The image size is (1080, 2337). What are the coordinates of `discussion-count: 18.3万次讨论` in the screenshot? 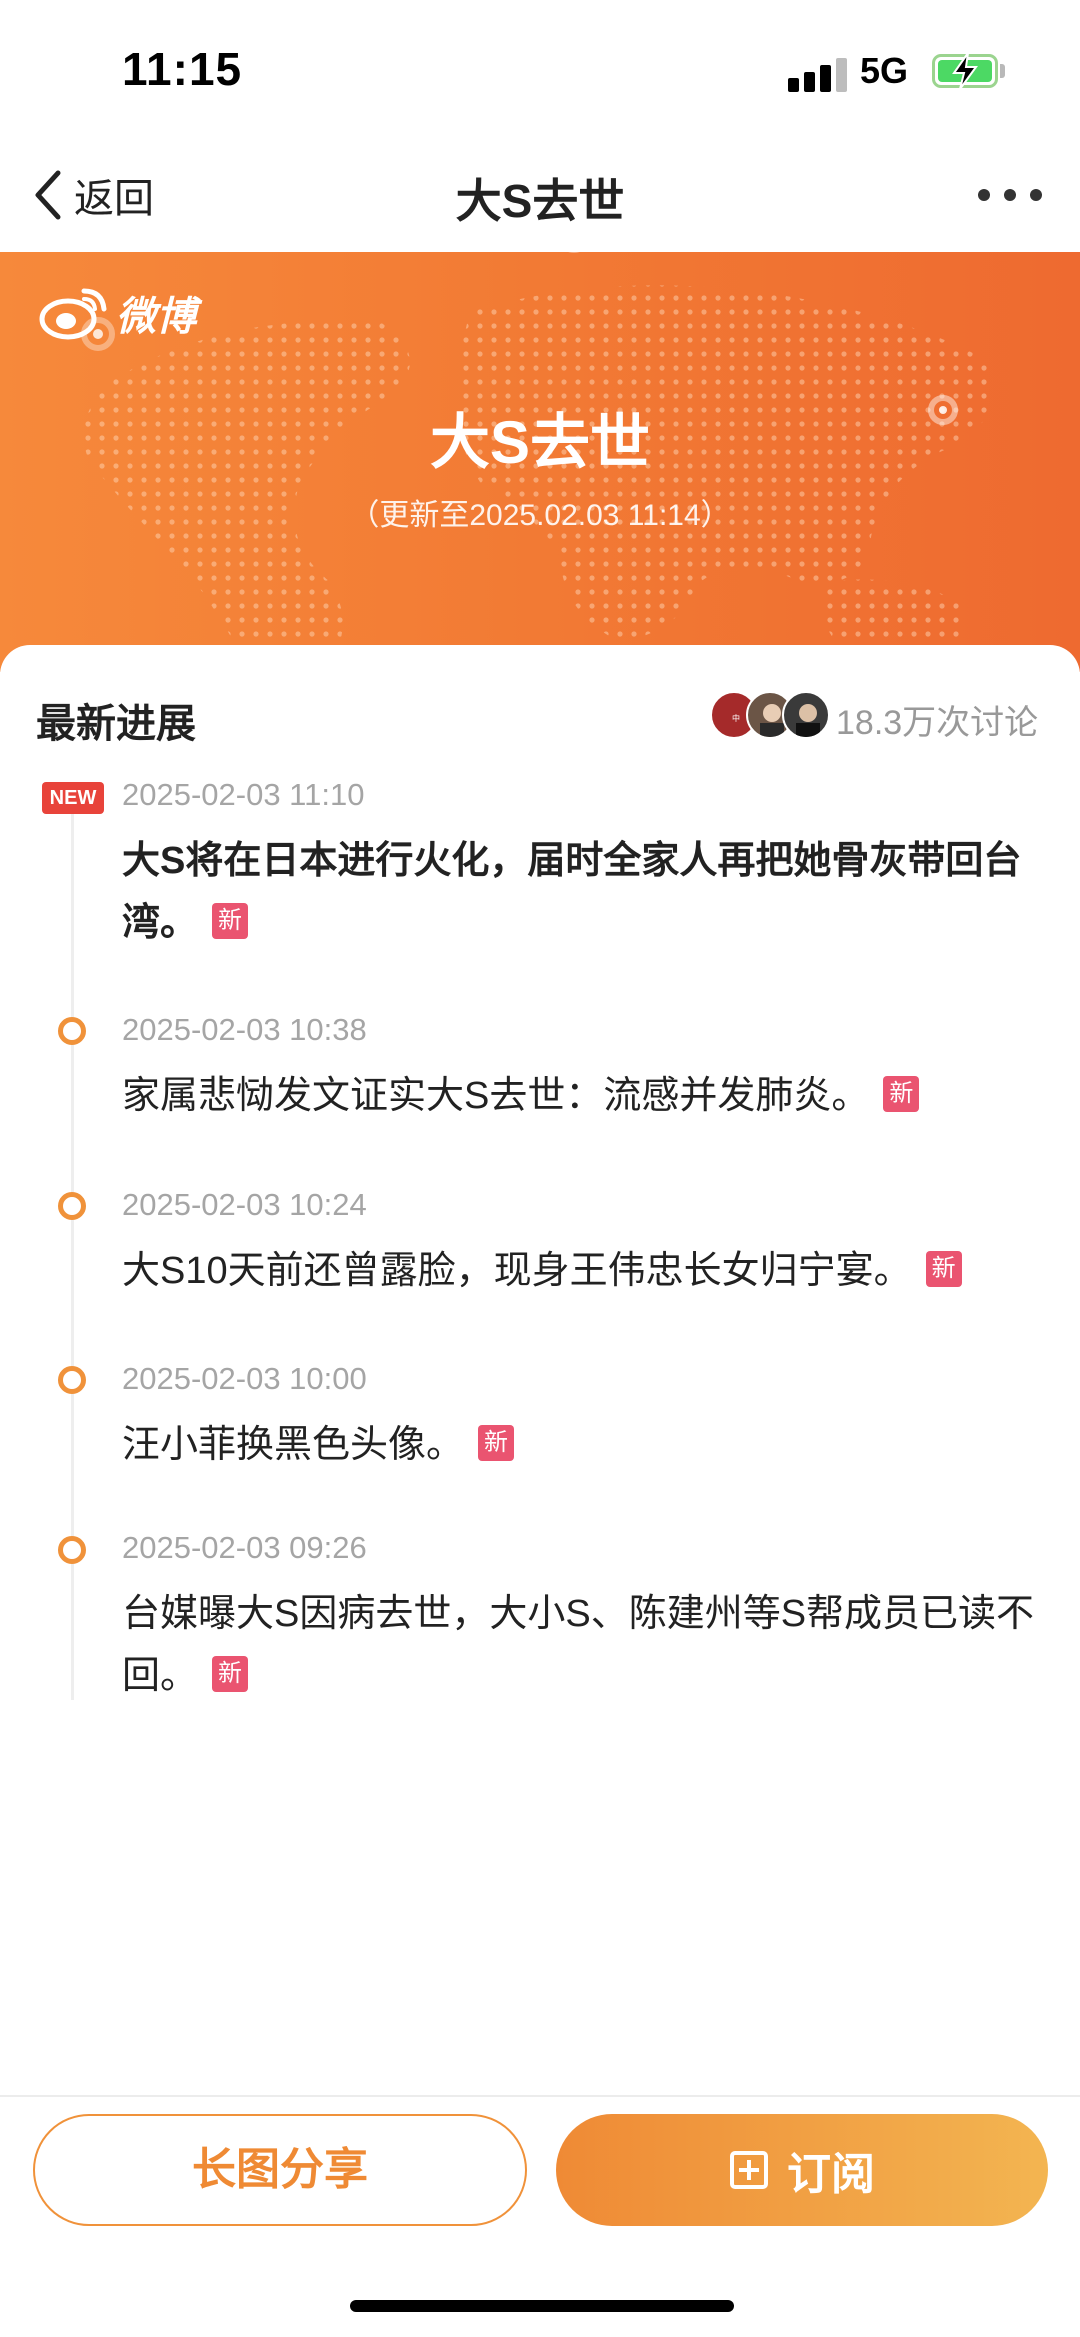 It's located at (937, 719).